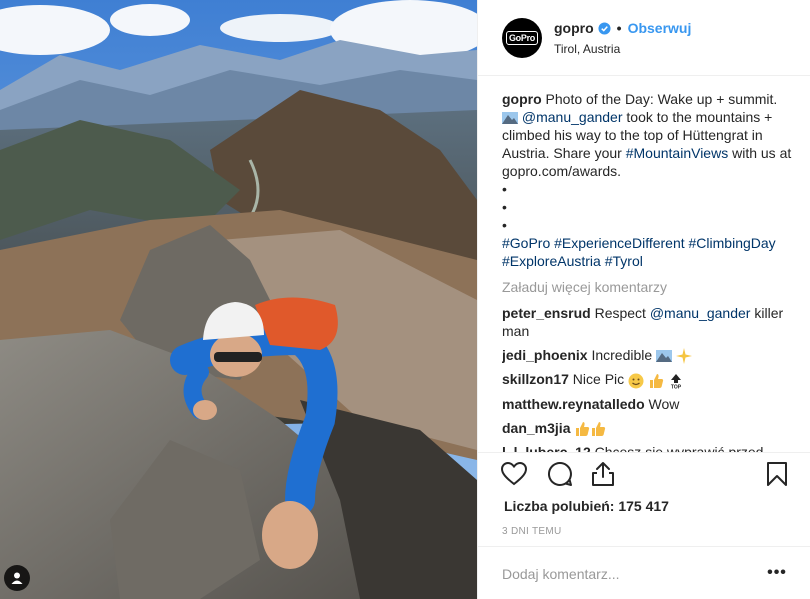 The width and height of the screenshot is (810, 599). I want to click on user-tag-icon, so click(17, 578).